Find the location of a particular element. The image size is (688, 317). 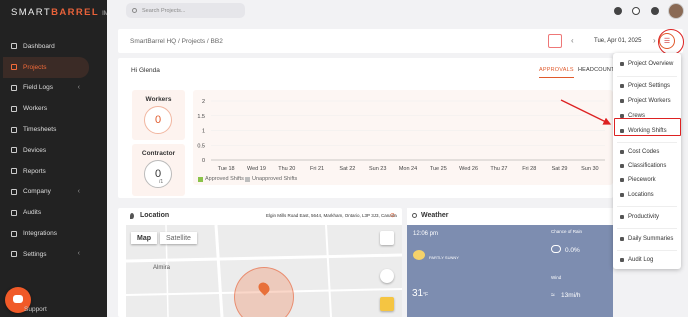

menu-item-cost-codes: Cost Codes is located at coordinates (639, 152).